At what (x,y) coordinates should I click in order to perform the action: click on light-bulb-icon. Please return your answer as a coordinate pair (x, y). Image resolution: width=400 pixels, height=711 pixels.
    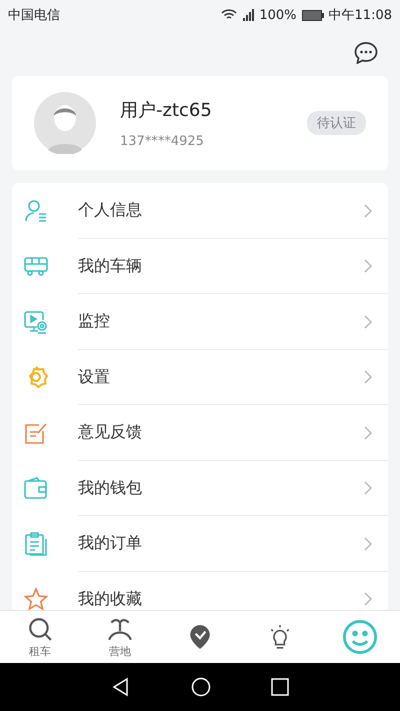
    Looking at the image, I should click on (280, 636).